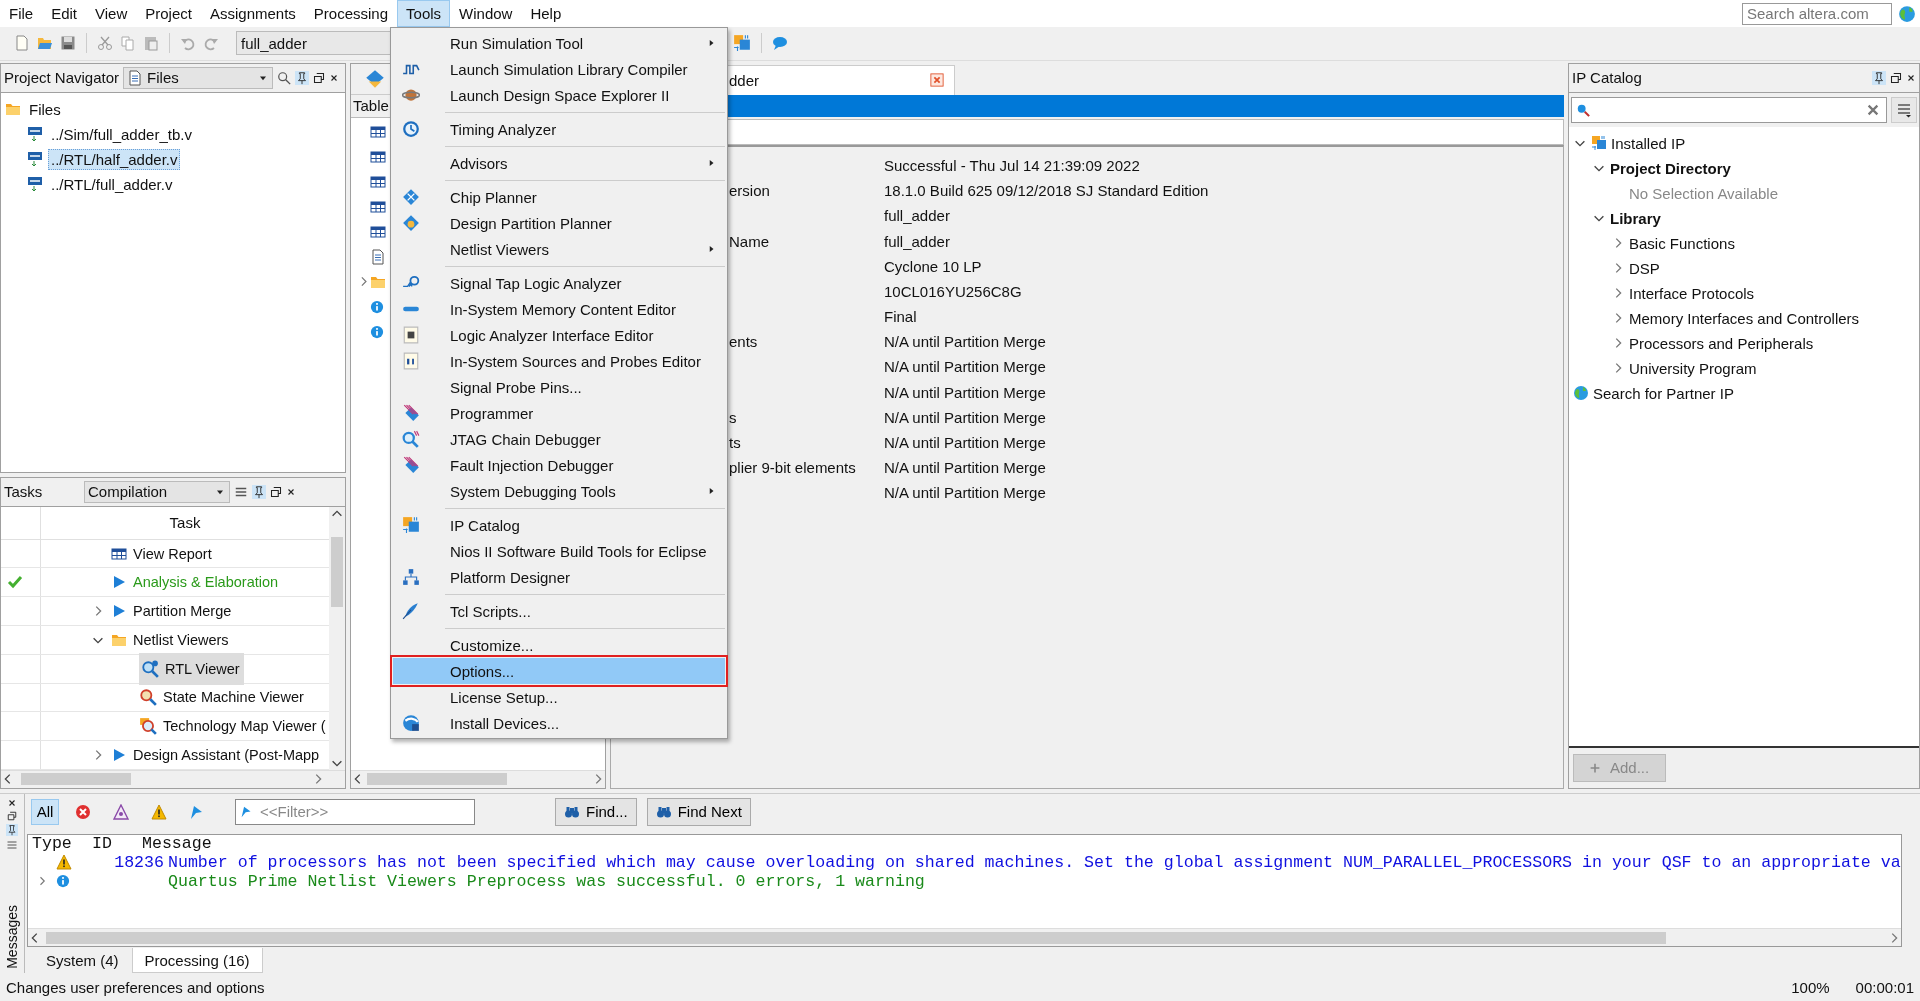 The width and height of the screenshot is (1920, 1001). I want to click on menu-item: In-System Memory Content Editor, so click(559, 309).